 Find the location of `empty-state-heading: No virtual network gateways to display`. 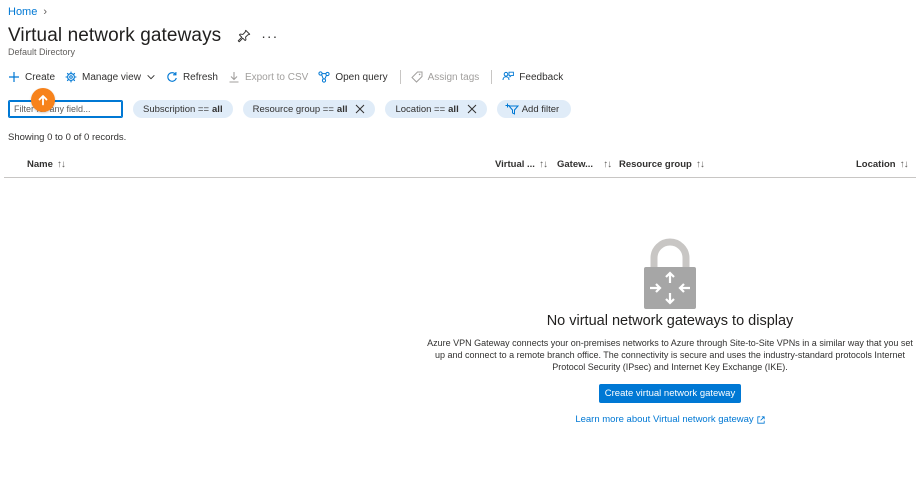

empty-state-heading: No virtual network gateways to display is located at coordinates (670, 321).